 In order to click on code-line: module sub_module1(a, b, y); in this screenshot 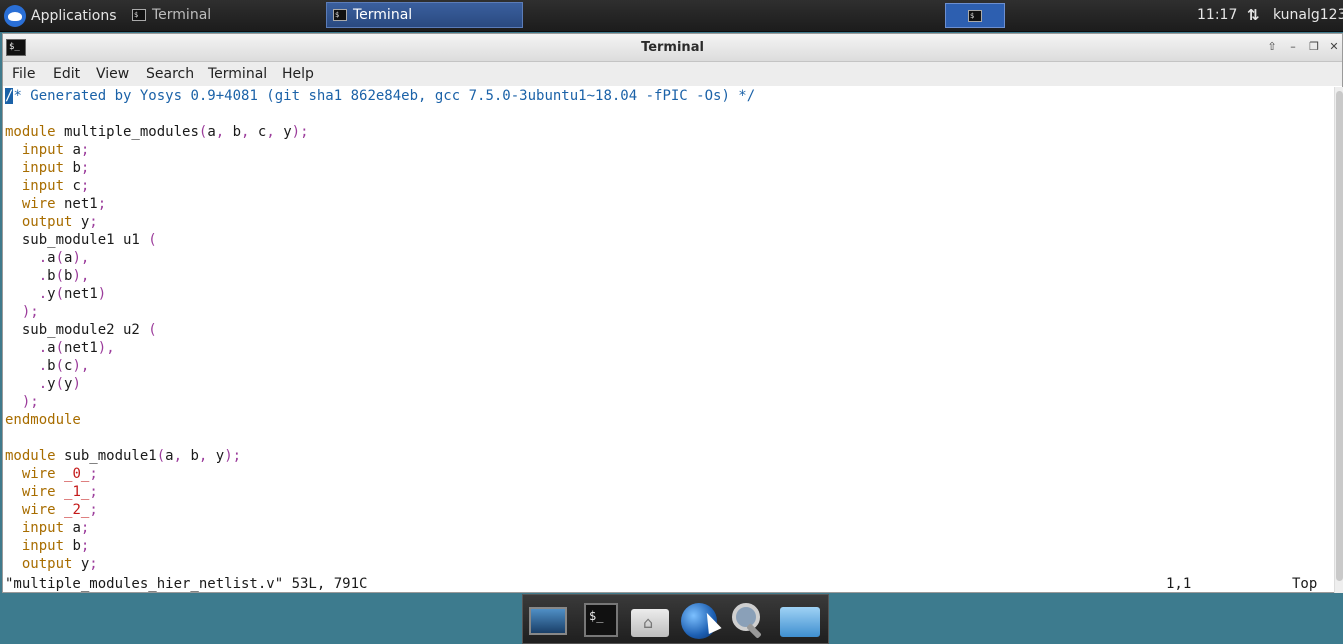, I will do `click(123, 456)`.